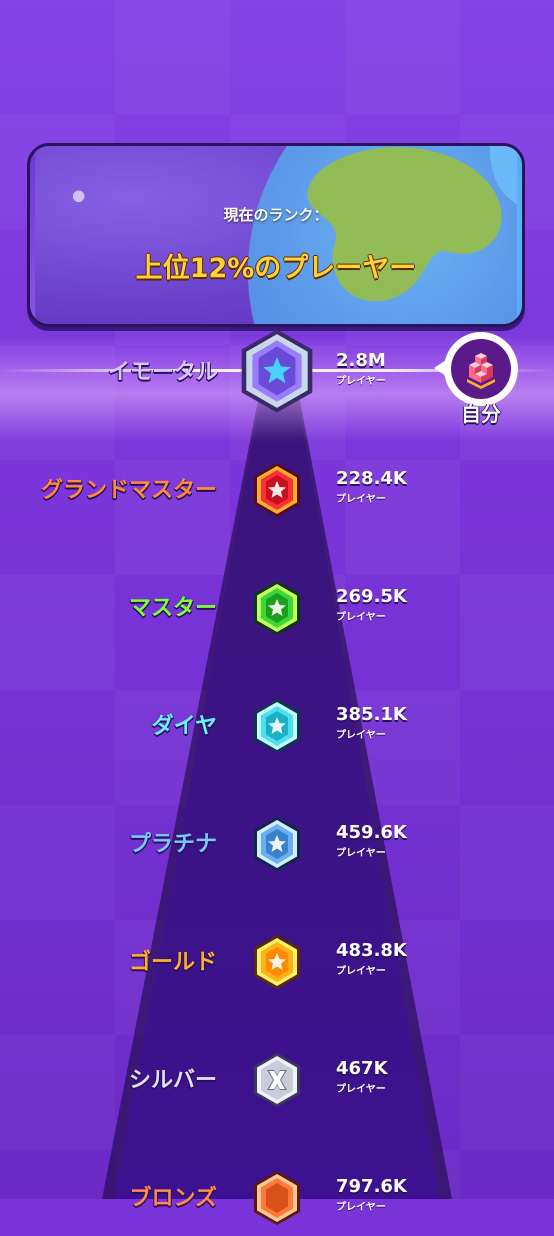 This screenshot has height=1236, width=554. What do you see at coordinates (371, 950) in the screenshot?
I see `tier-player-count: 483.8K` at bounding box center [371, 950].